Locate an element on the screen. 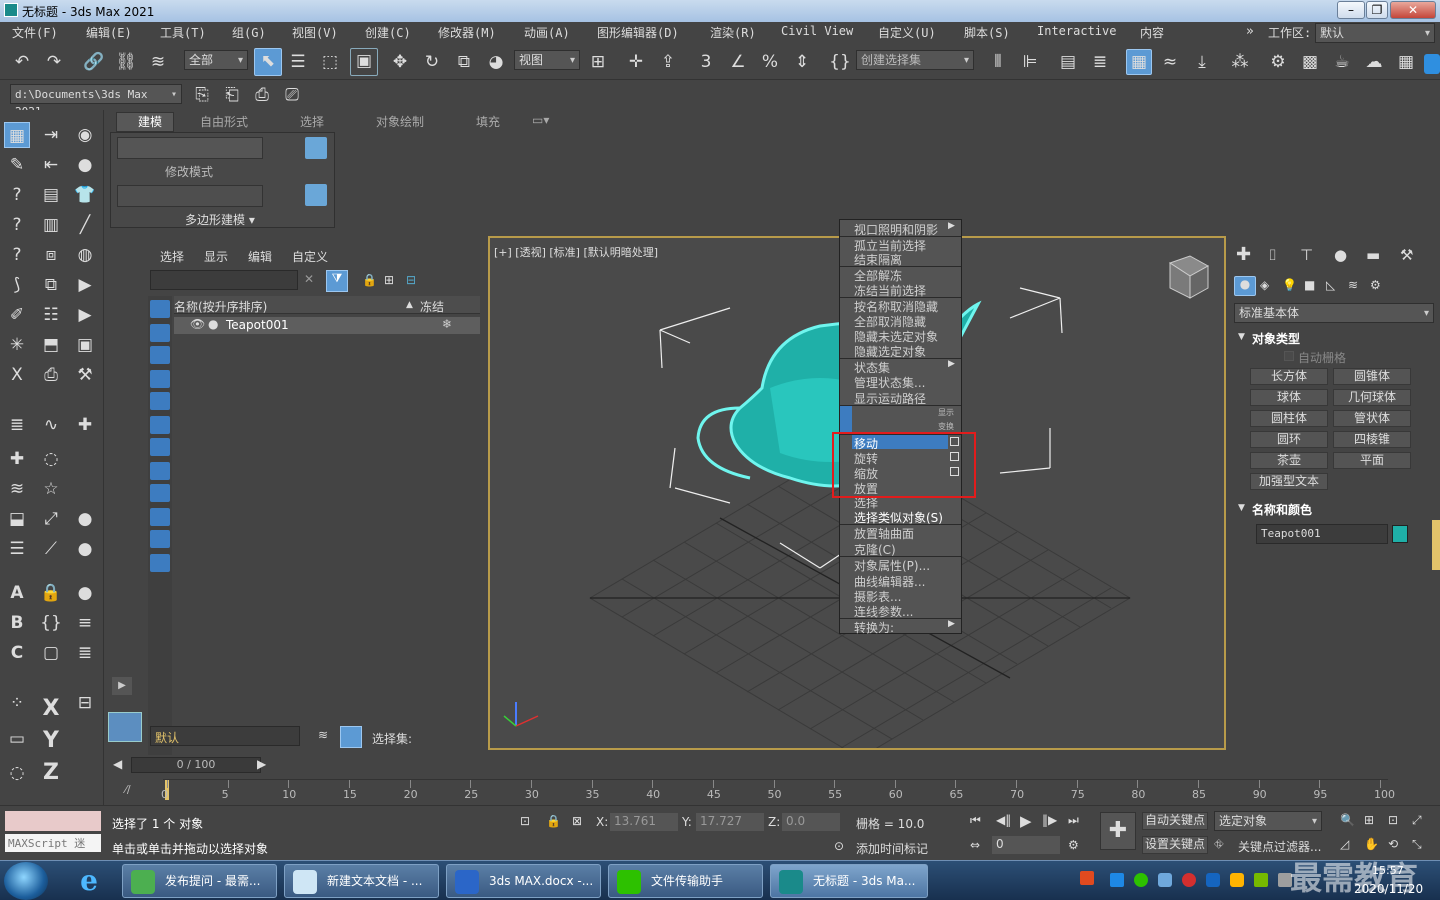  shapes-category-icon: ◈ is located at coordinates (1264, 285).